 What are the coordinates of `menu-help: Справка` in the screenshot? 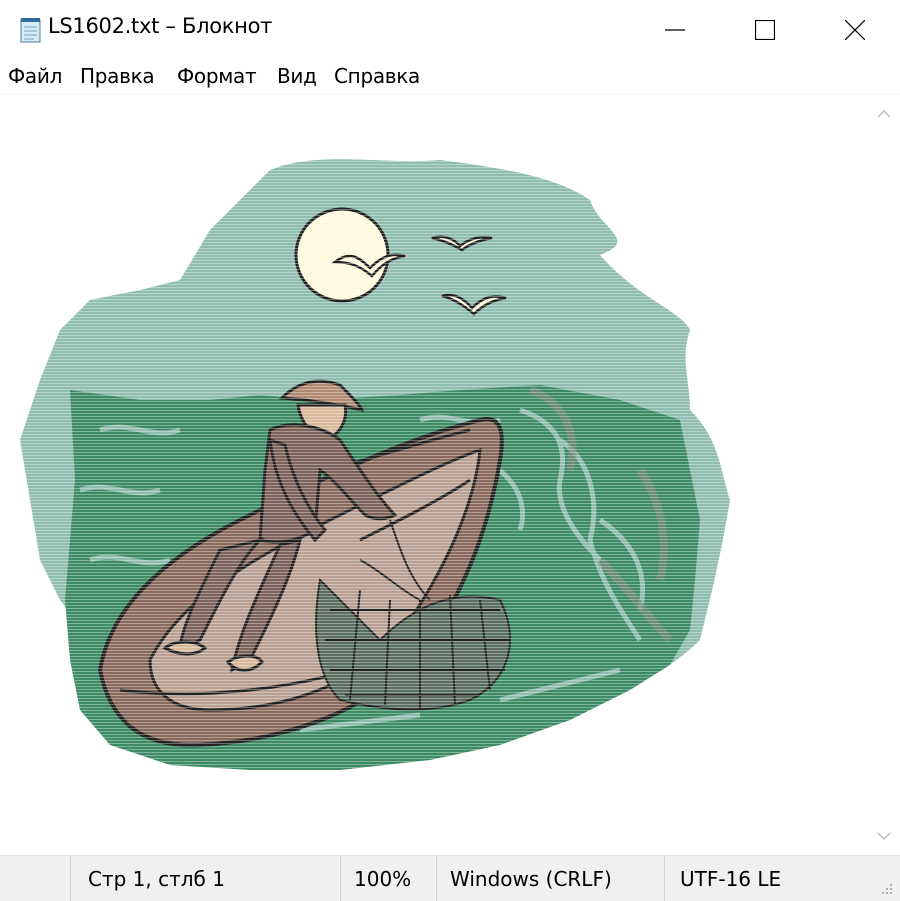 It's located at (377, 76).